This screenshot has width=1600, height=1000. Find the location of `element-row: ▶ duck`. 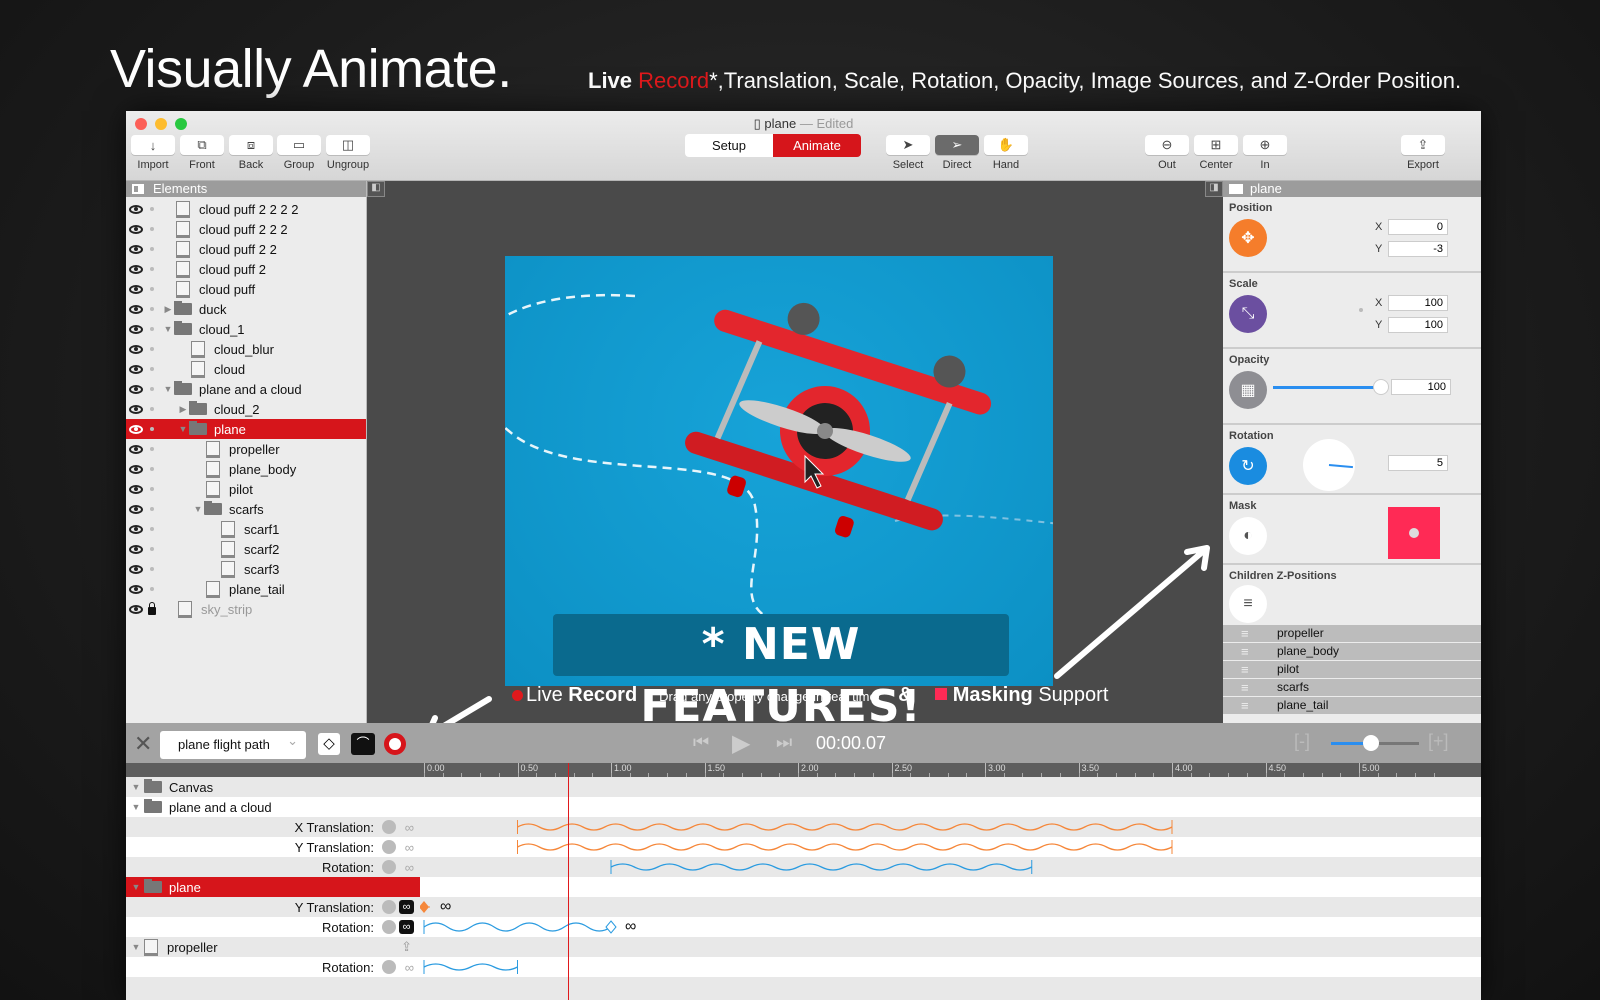

element-row: ▶ duck is located at coordinates (246, 309).